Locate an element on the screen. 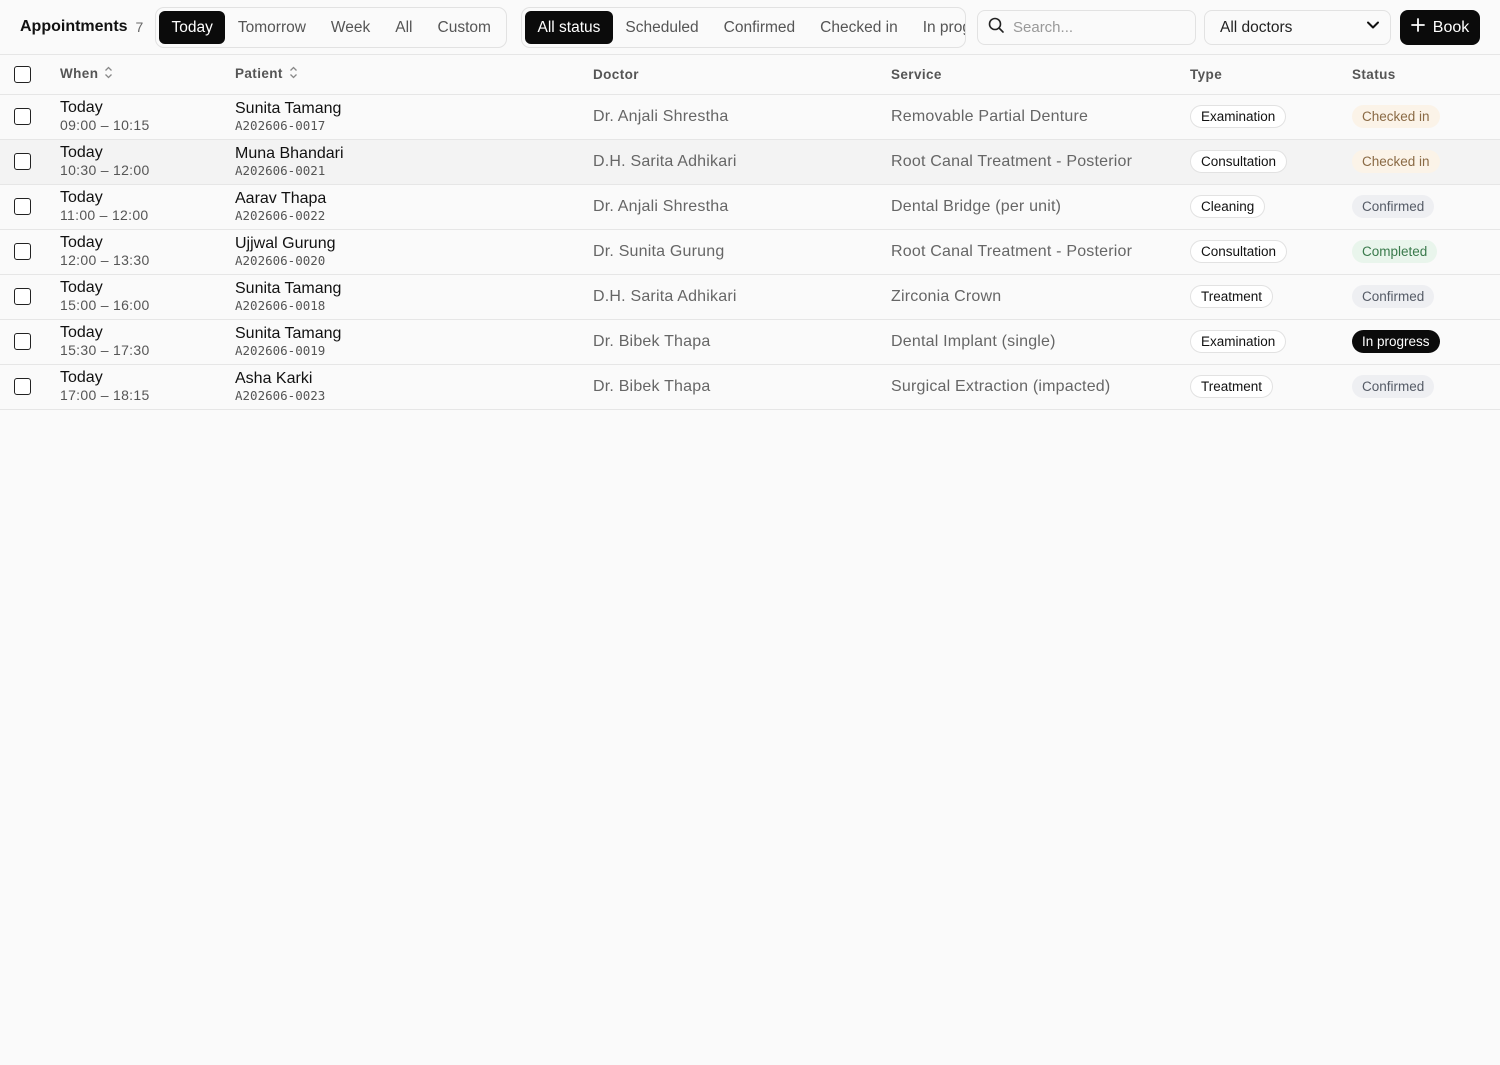 This screenshot has height=1065, width=1500. doctor-filter-select: All doctors is located at coordinates (1297, 27).